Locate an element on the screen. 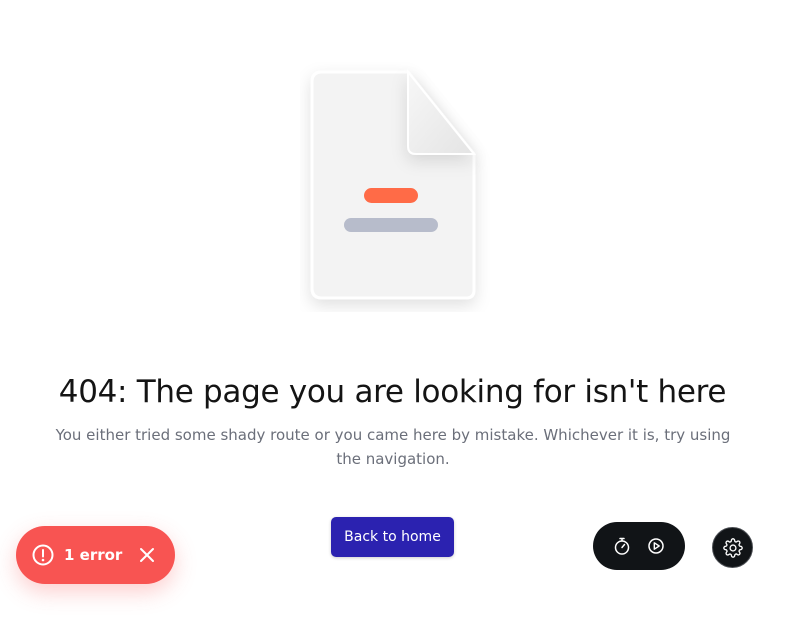 Image resolution: width=785 pixels, height=621 pixels. document-sheet is located at coordinates (393, 185).